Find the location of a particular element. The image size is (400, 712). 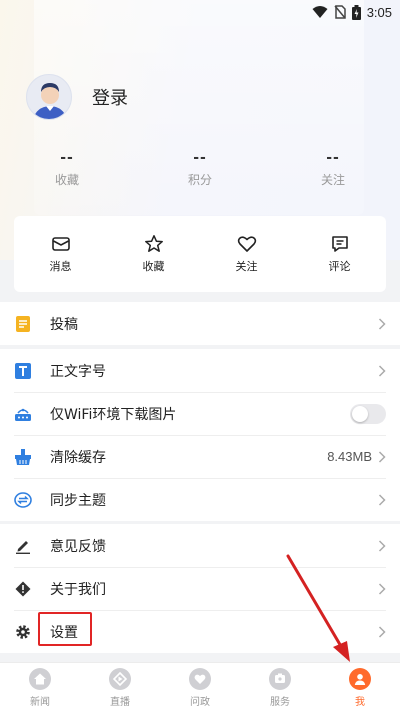

home-icon is located at coordinates (40, 678).